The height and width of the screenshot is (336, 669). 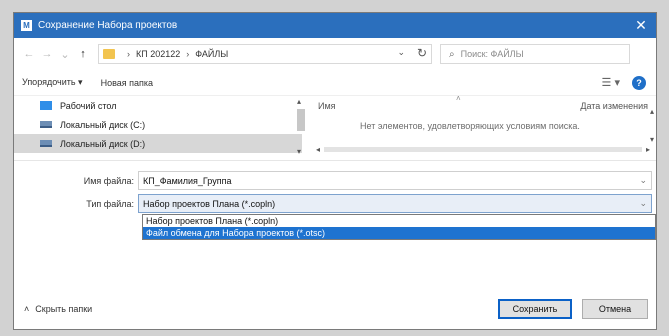 I want to click on new-folder-button: Новая папка, so click(x=127, y=83).